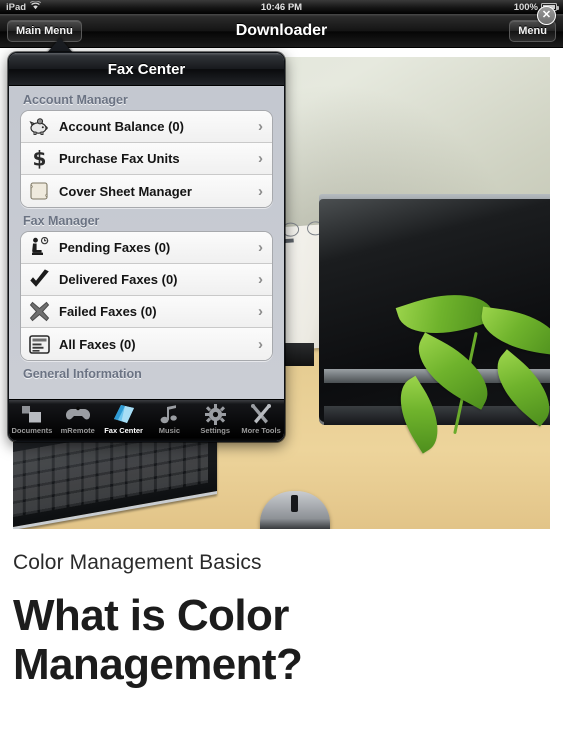 The image size is (563, 750). I want to click on page-title: Downloader, so click(281, 30).